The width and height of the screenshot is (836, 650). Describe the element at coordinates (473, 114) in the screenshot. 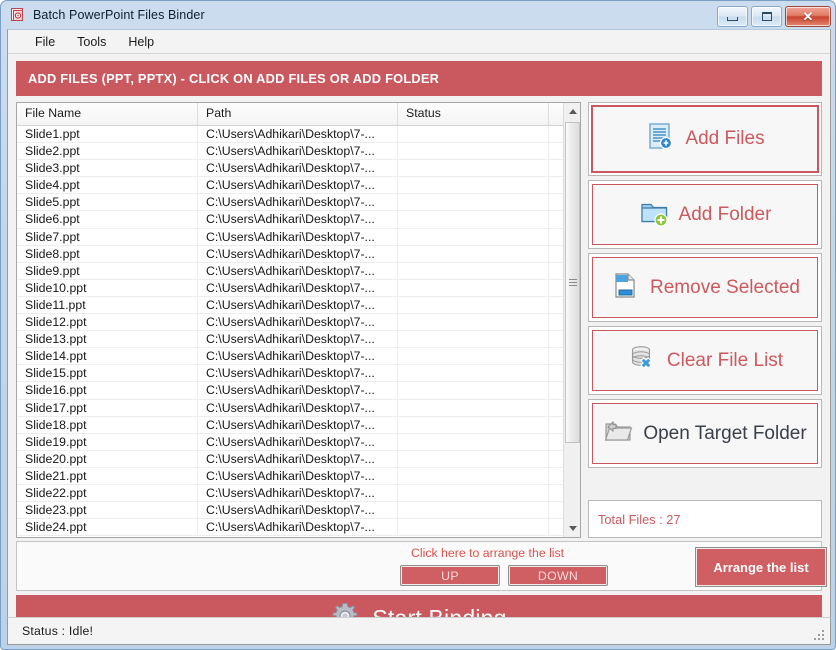

I see `column-header-status: Status` at that location.